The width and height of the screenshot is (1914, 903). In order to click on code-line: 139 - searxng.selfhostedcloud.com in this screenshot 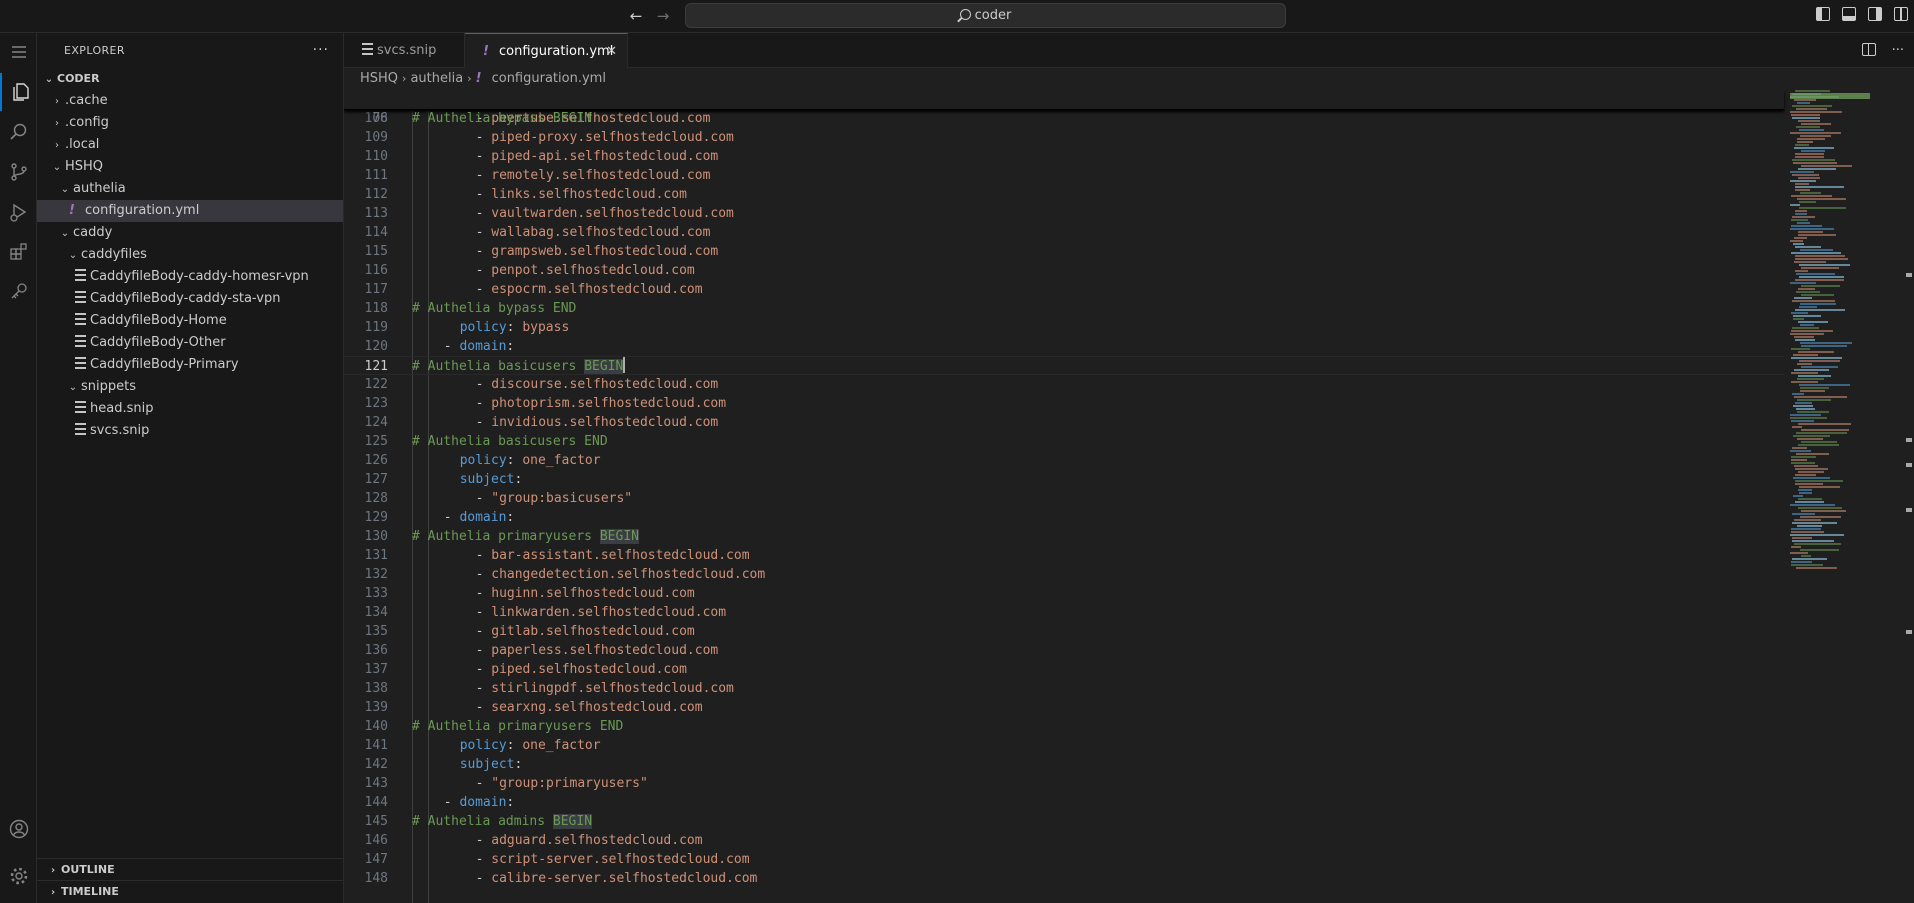, I will do `click(1064, 707)`.